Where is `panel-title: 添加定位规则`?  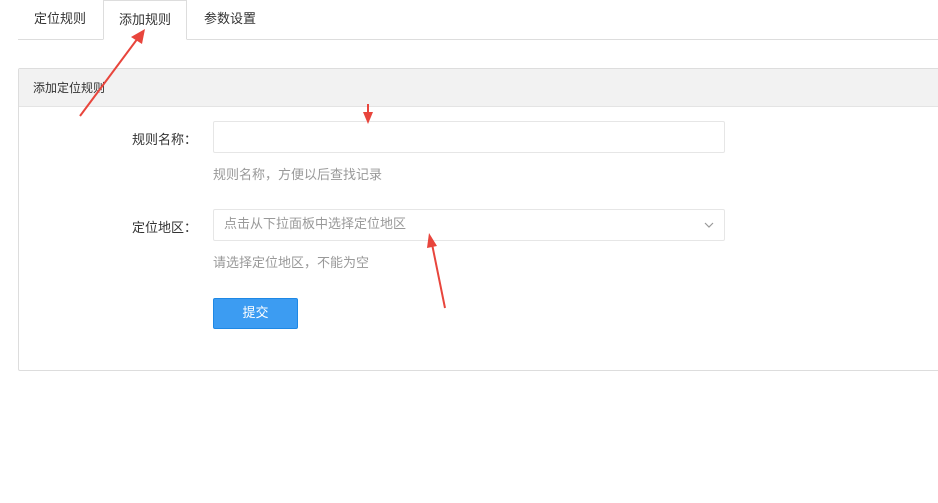
panel-title: 添加定位规则 is located at coordinates (478, 88).